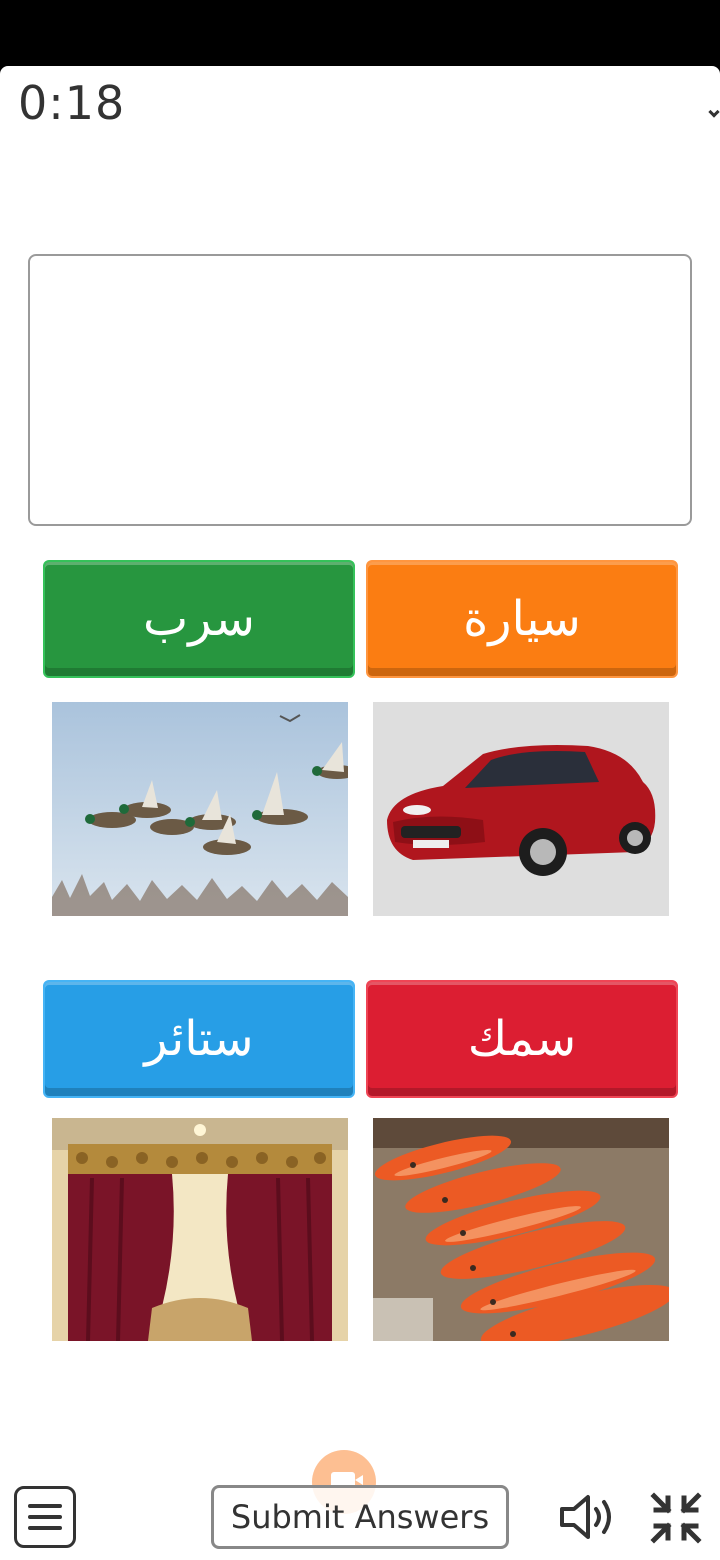  Describe the element at coordinates (45, 1517) in the screenshot. I see `menu-icon` at that location.